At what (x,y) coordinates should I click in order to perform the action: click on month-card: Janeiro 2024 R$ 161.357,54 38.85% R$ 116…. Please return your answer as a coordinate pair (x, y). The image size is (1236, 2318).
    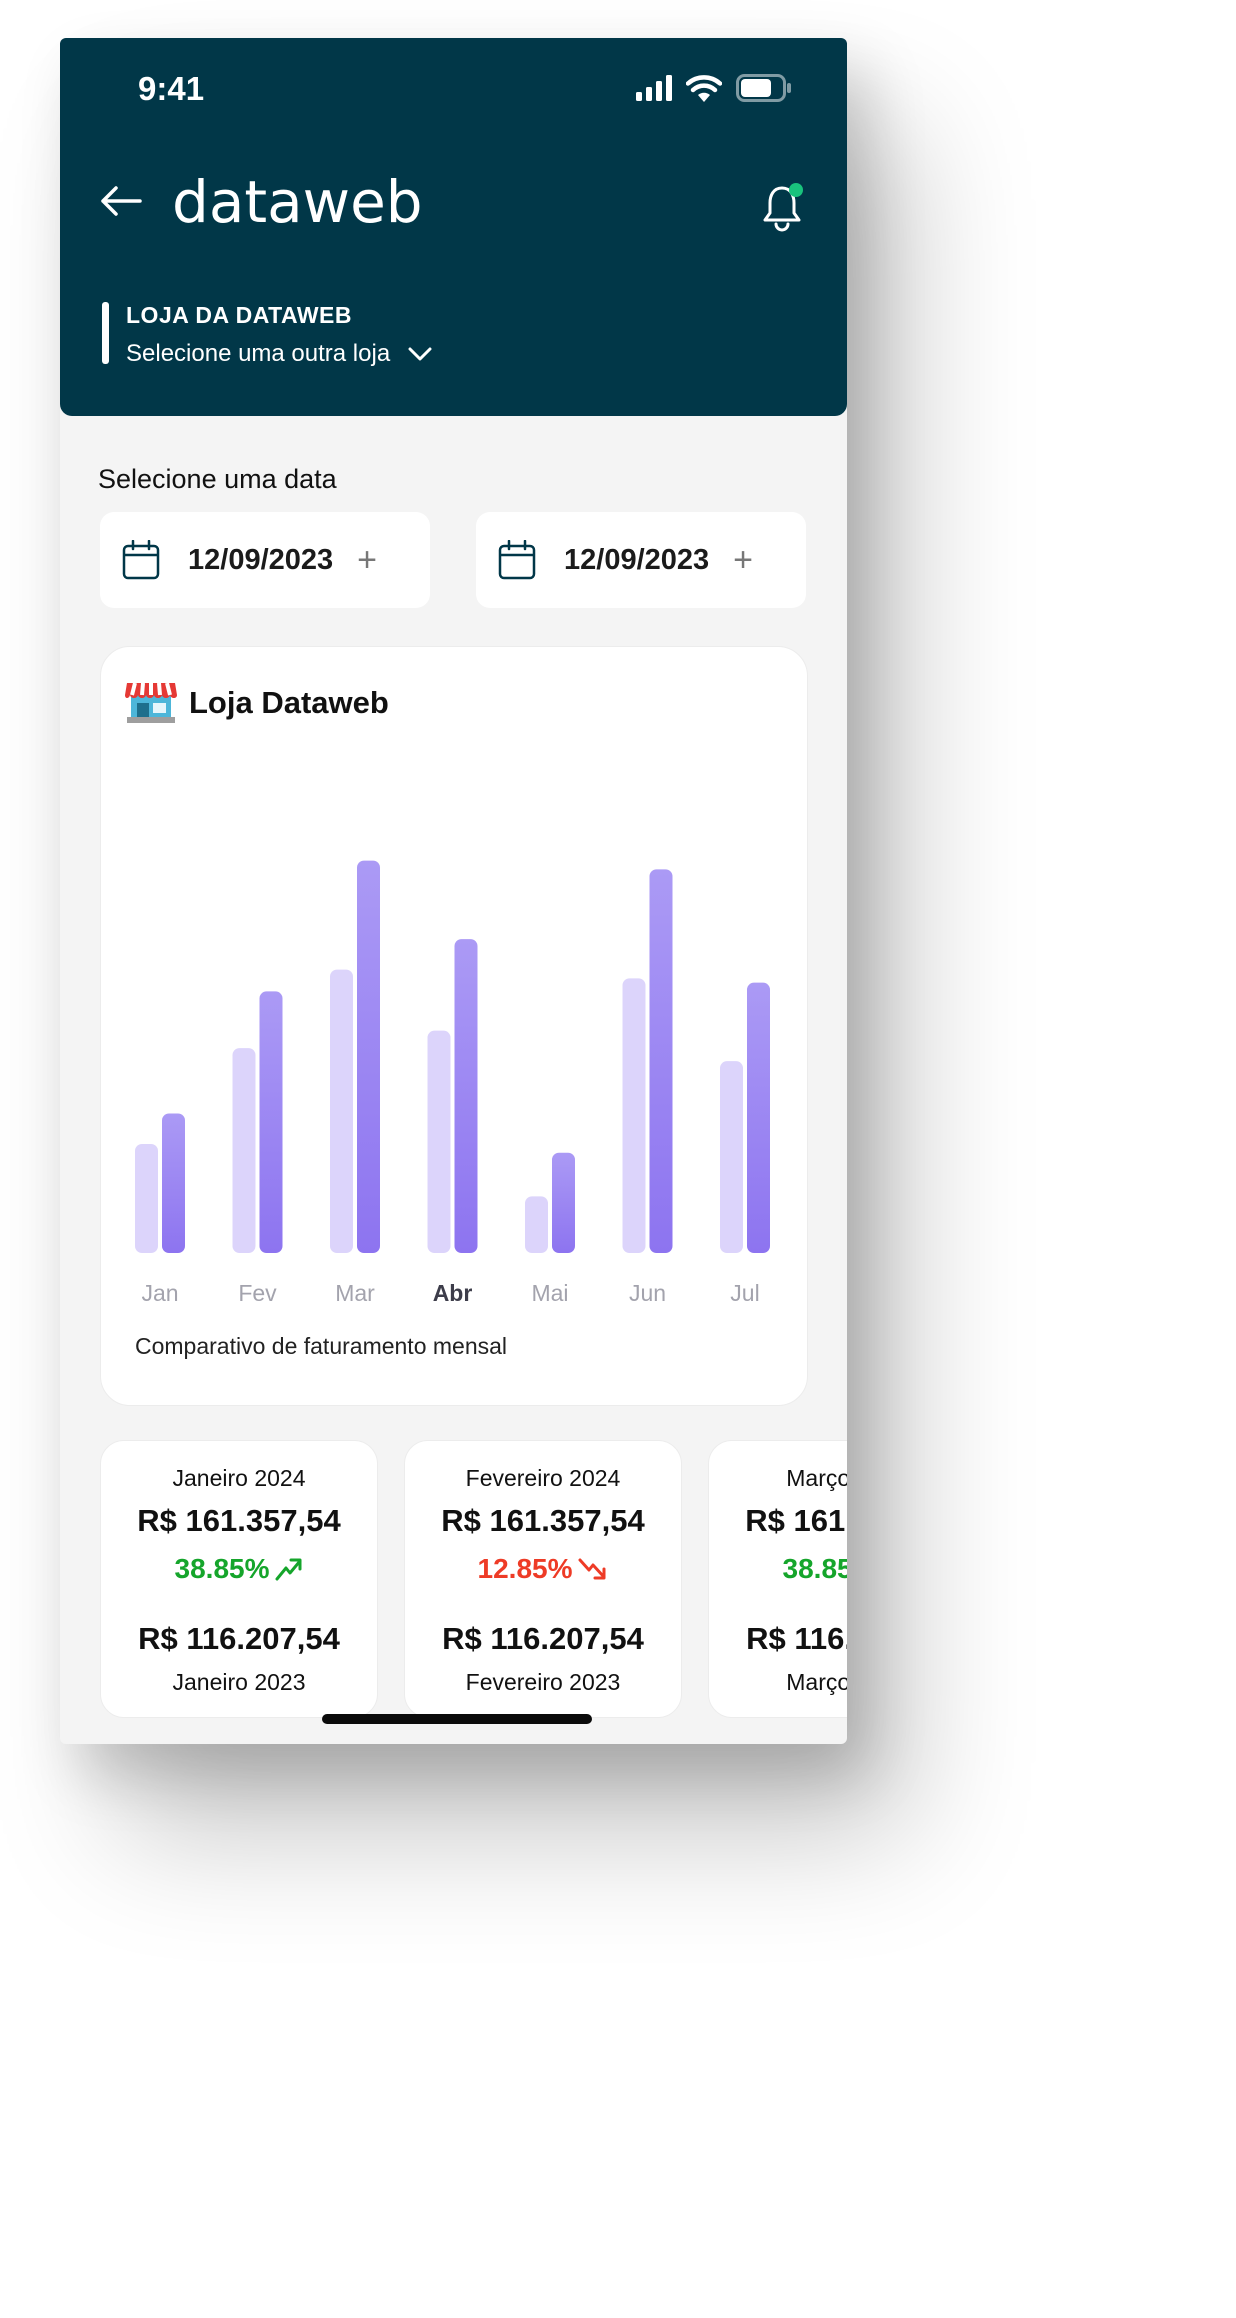
    Looking at the image, I should click on (239, 1579).